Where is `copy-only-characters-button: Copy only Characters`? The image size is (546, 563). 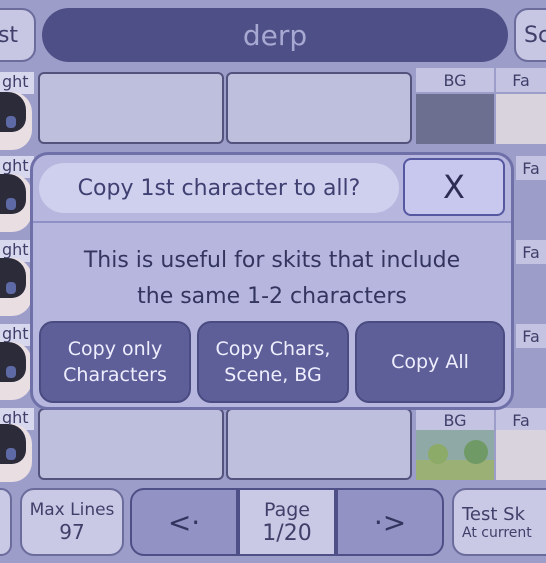 copy-only-characters-button: Copy only Characters is located at coordinates (115, 362).